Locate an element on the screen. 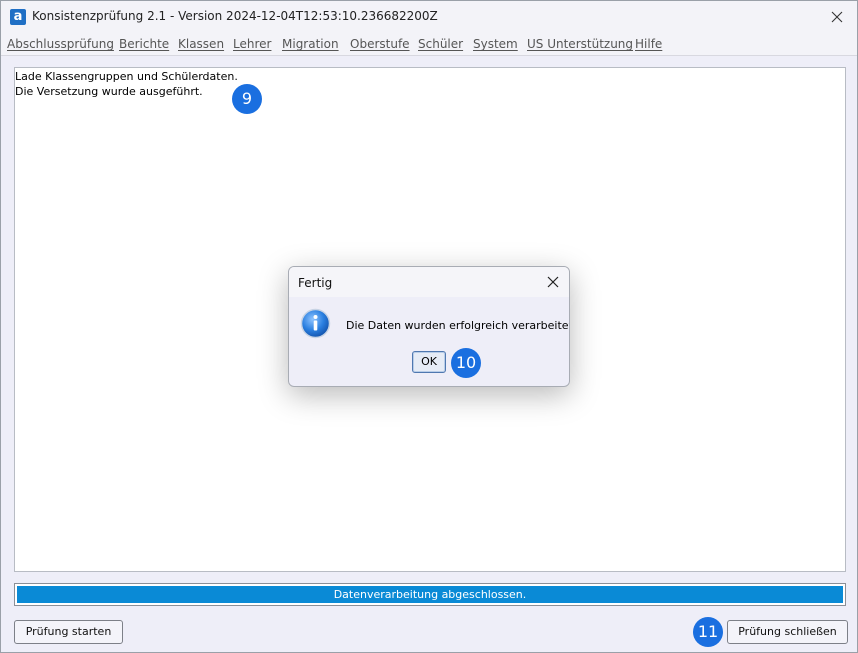 The height and width of the screenshot is (653, 858). ok-button: OK is located at coordinates (429, 362).